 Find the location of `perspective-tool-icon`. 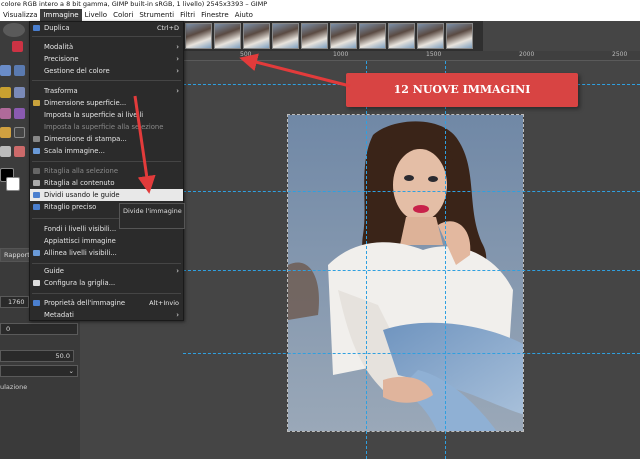

perspective-tool-icon is located at coordinates (19, 92).